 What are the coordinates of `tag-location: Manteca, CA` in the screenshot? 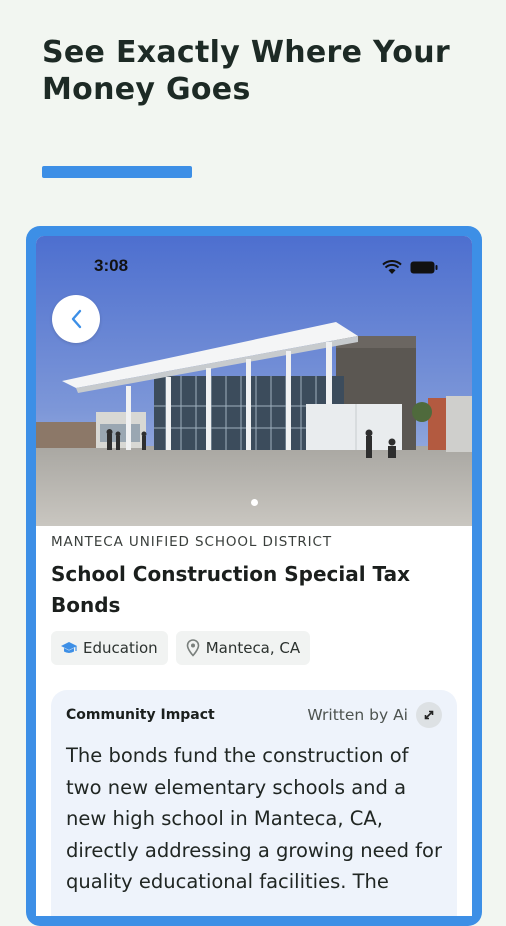 It's located at (243, 648).